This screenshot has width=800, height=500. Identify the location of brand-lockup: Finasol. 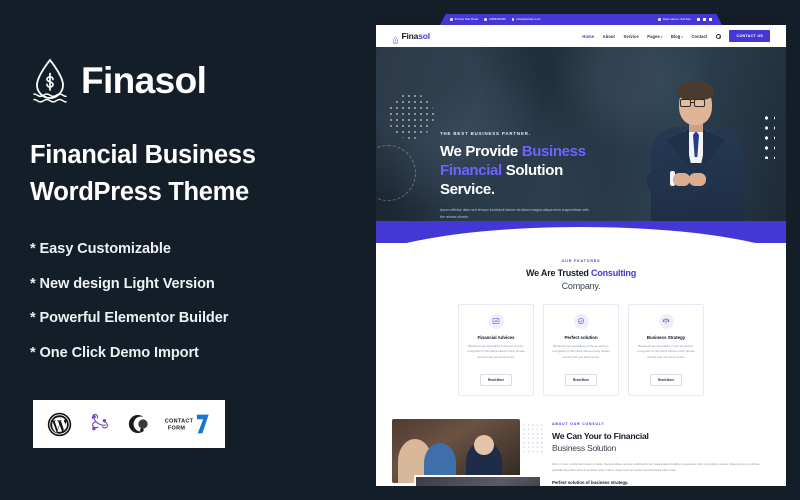
(200, 80).